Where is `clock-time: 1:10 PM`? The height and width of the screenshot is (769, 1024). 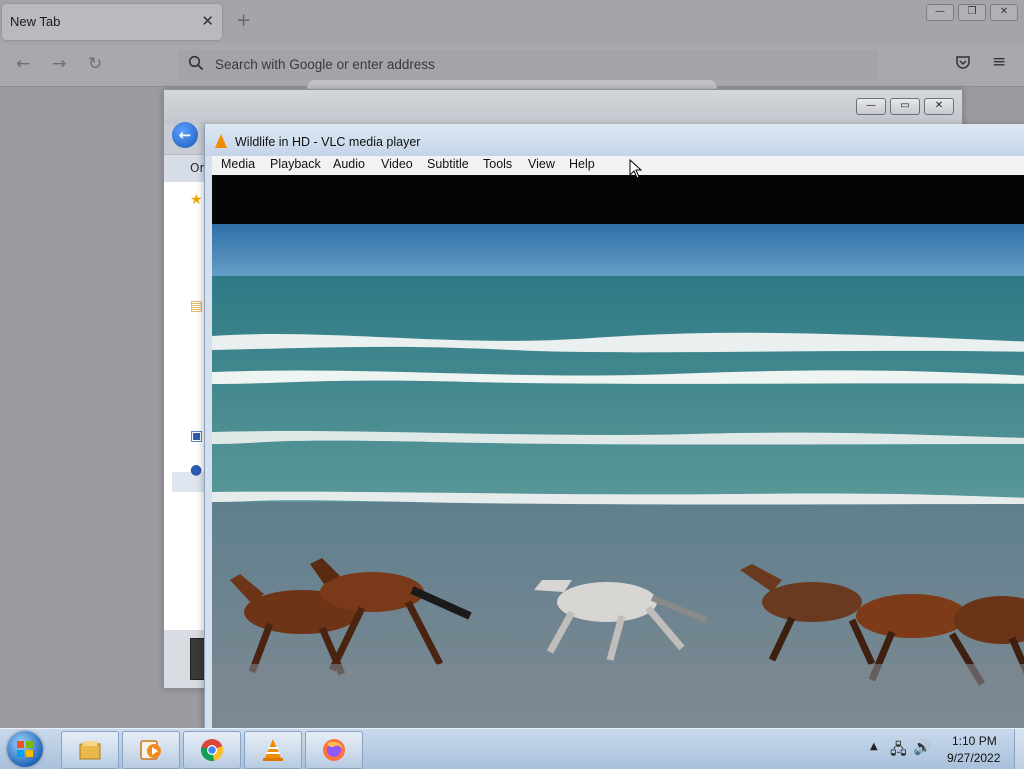 clock-time: 1:10 PM is located at coordinates (974, 741).